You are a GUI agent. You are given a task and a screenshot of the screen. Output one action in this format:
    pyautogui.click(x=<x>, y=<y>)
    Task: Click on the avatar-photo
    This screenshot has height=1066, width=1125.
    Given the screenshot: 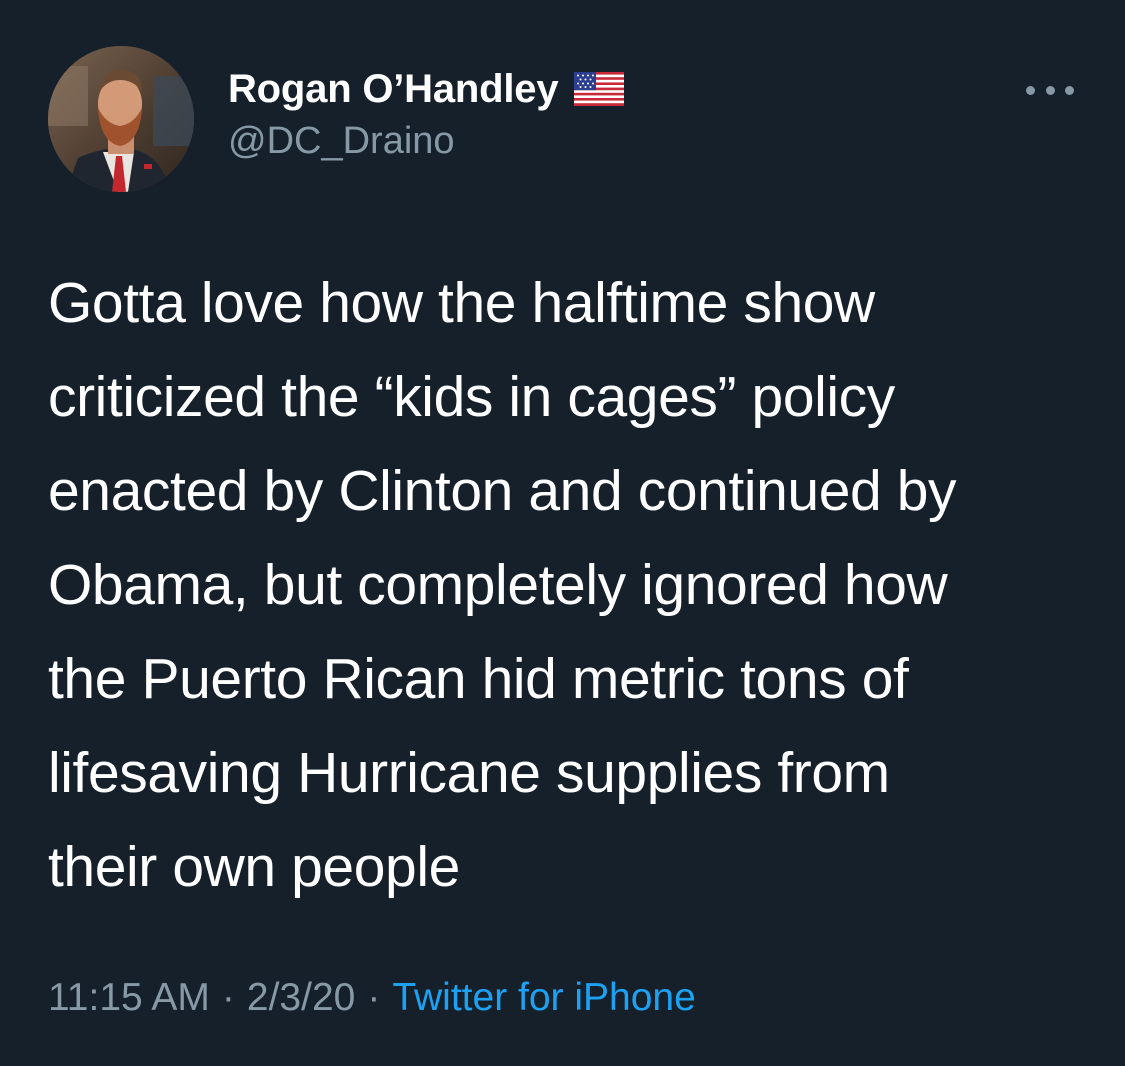 What is the action you would take?
    pyautogui.click(x=121, y=119)
    